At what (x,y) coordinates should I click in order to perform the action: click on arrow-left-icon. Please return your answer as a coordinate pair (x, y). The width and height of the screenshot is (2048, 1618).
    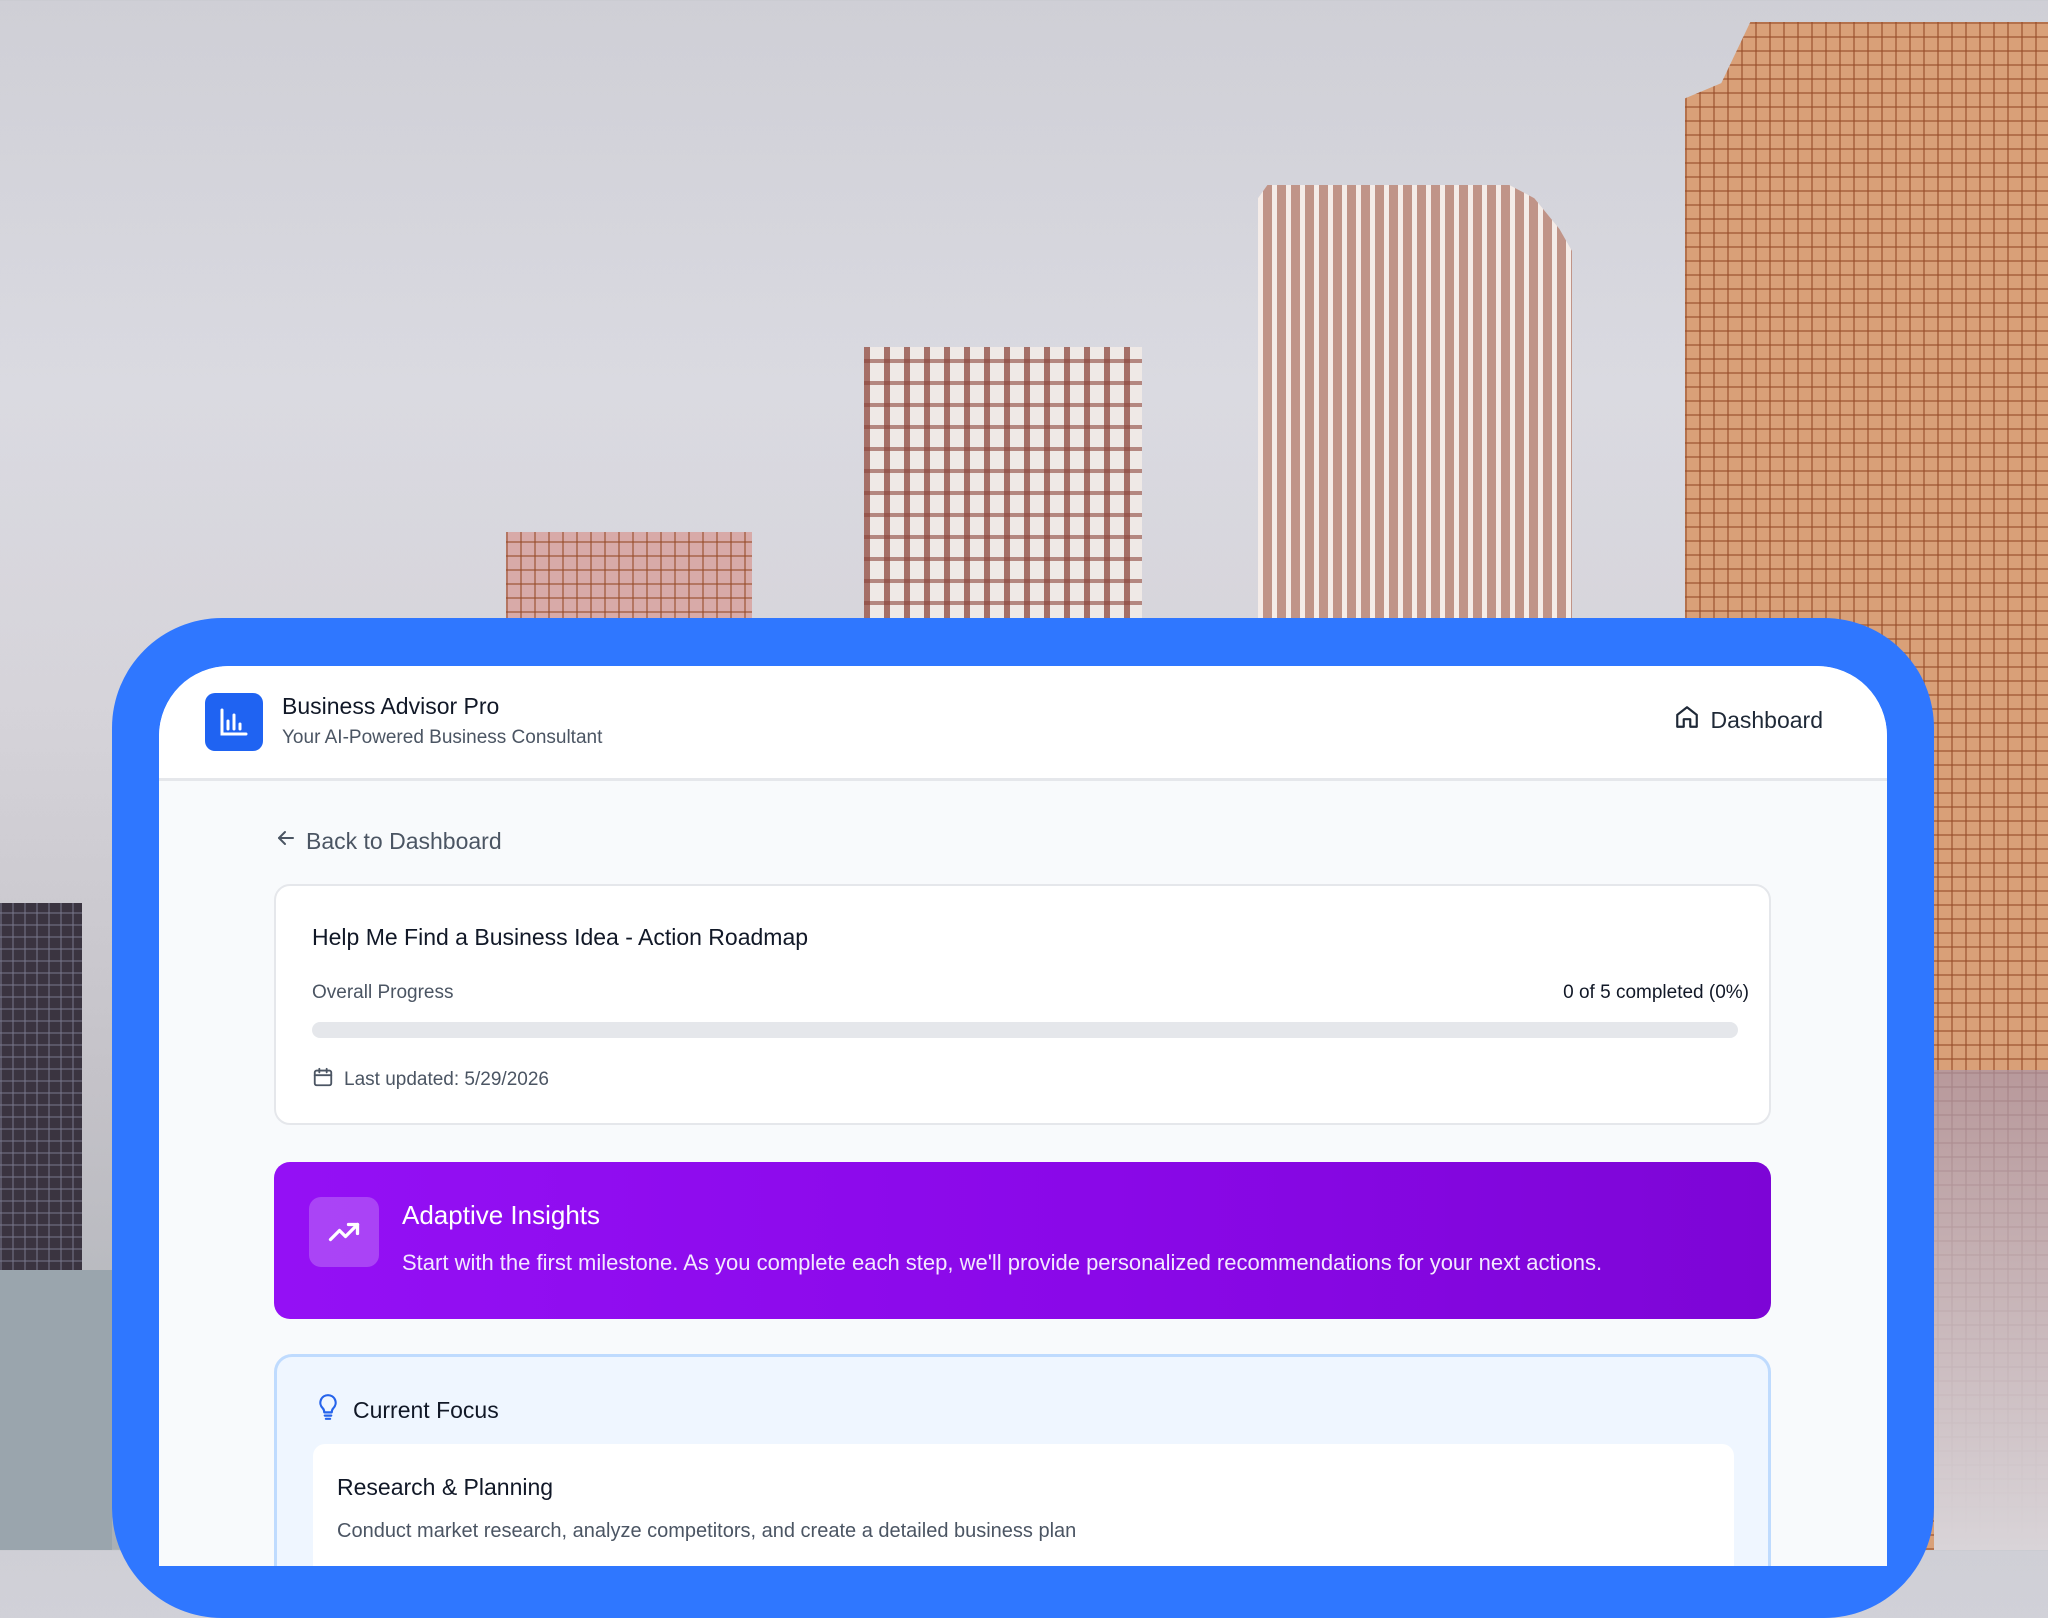
    Looking at the image, I should click on (286, 841).